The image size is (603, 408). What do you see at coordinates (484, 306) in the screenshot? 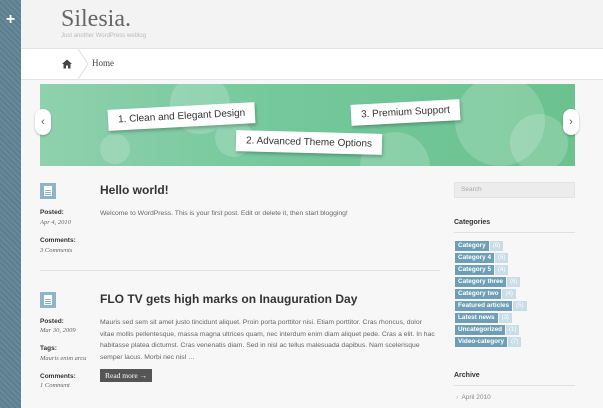
I see `category-name: Featured articles` at bounding box center [484, 306].